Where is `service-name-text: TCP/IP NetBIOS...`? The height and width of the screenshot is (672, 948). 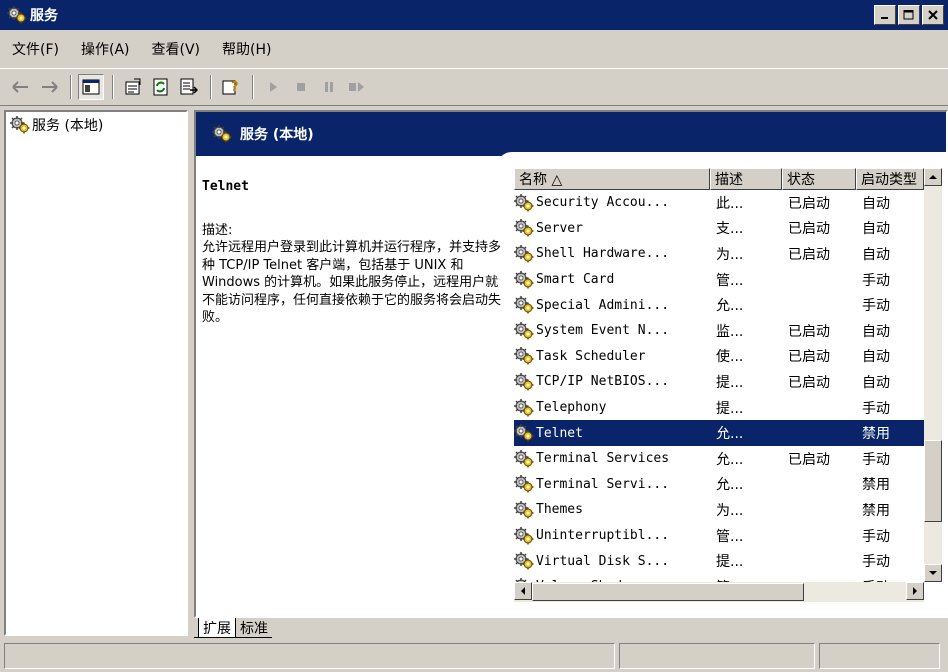
service-name-text: TCP/IP NetBIOS... is located at coordinates (603, 382).